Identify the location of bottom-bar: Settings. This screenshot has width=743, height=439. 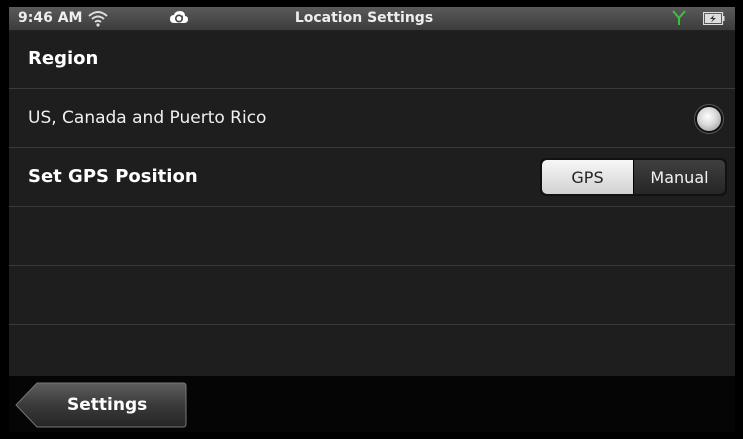
(372, 404).